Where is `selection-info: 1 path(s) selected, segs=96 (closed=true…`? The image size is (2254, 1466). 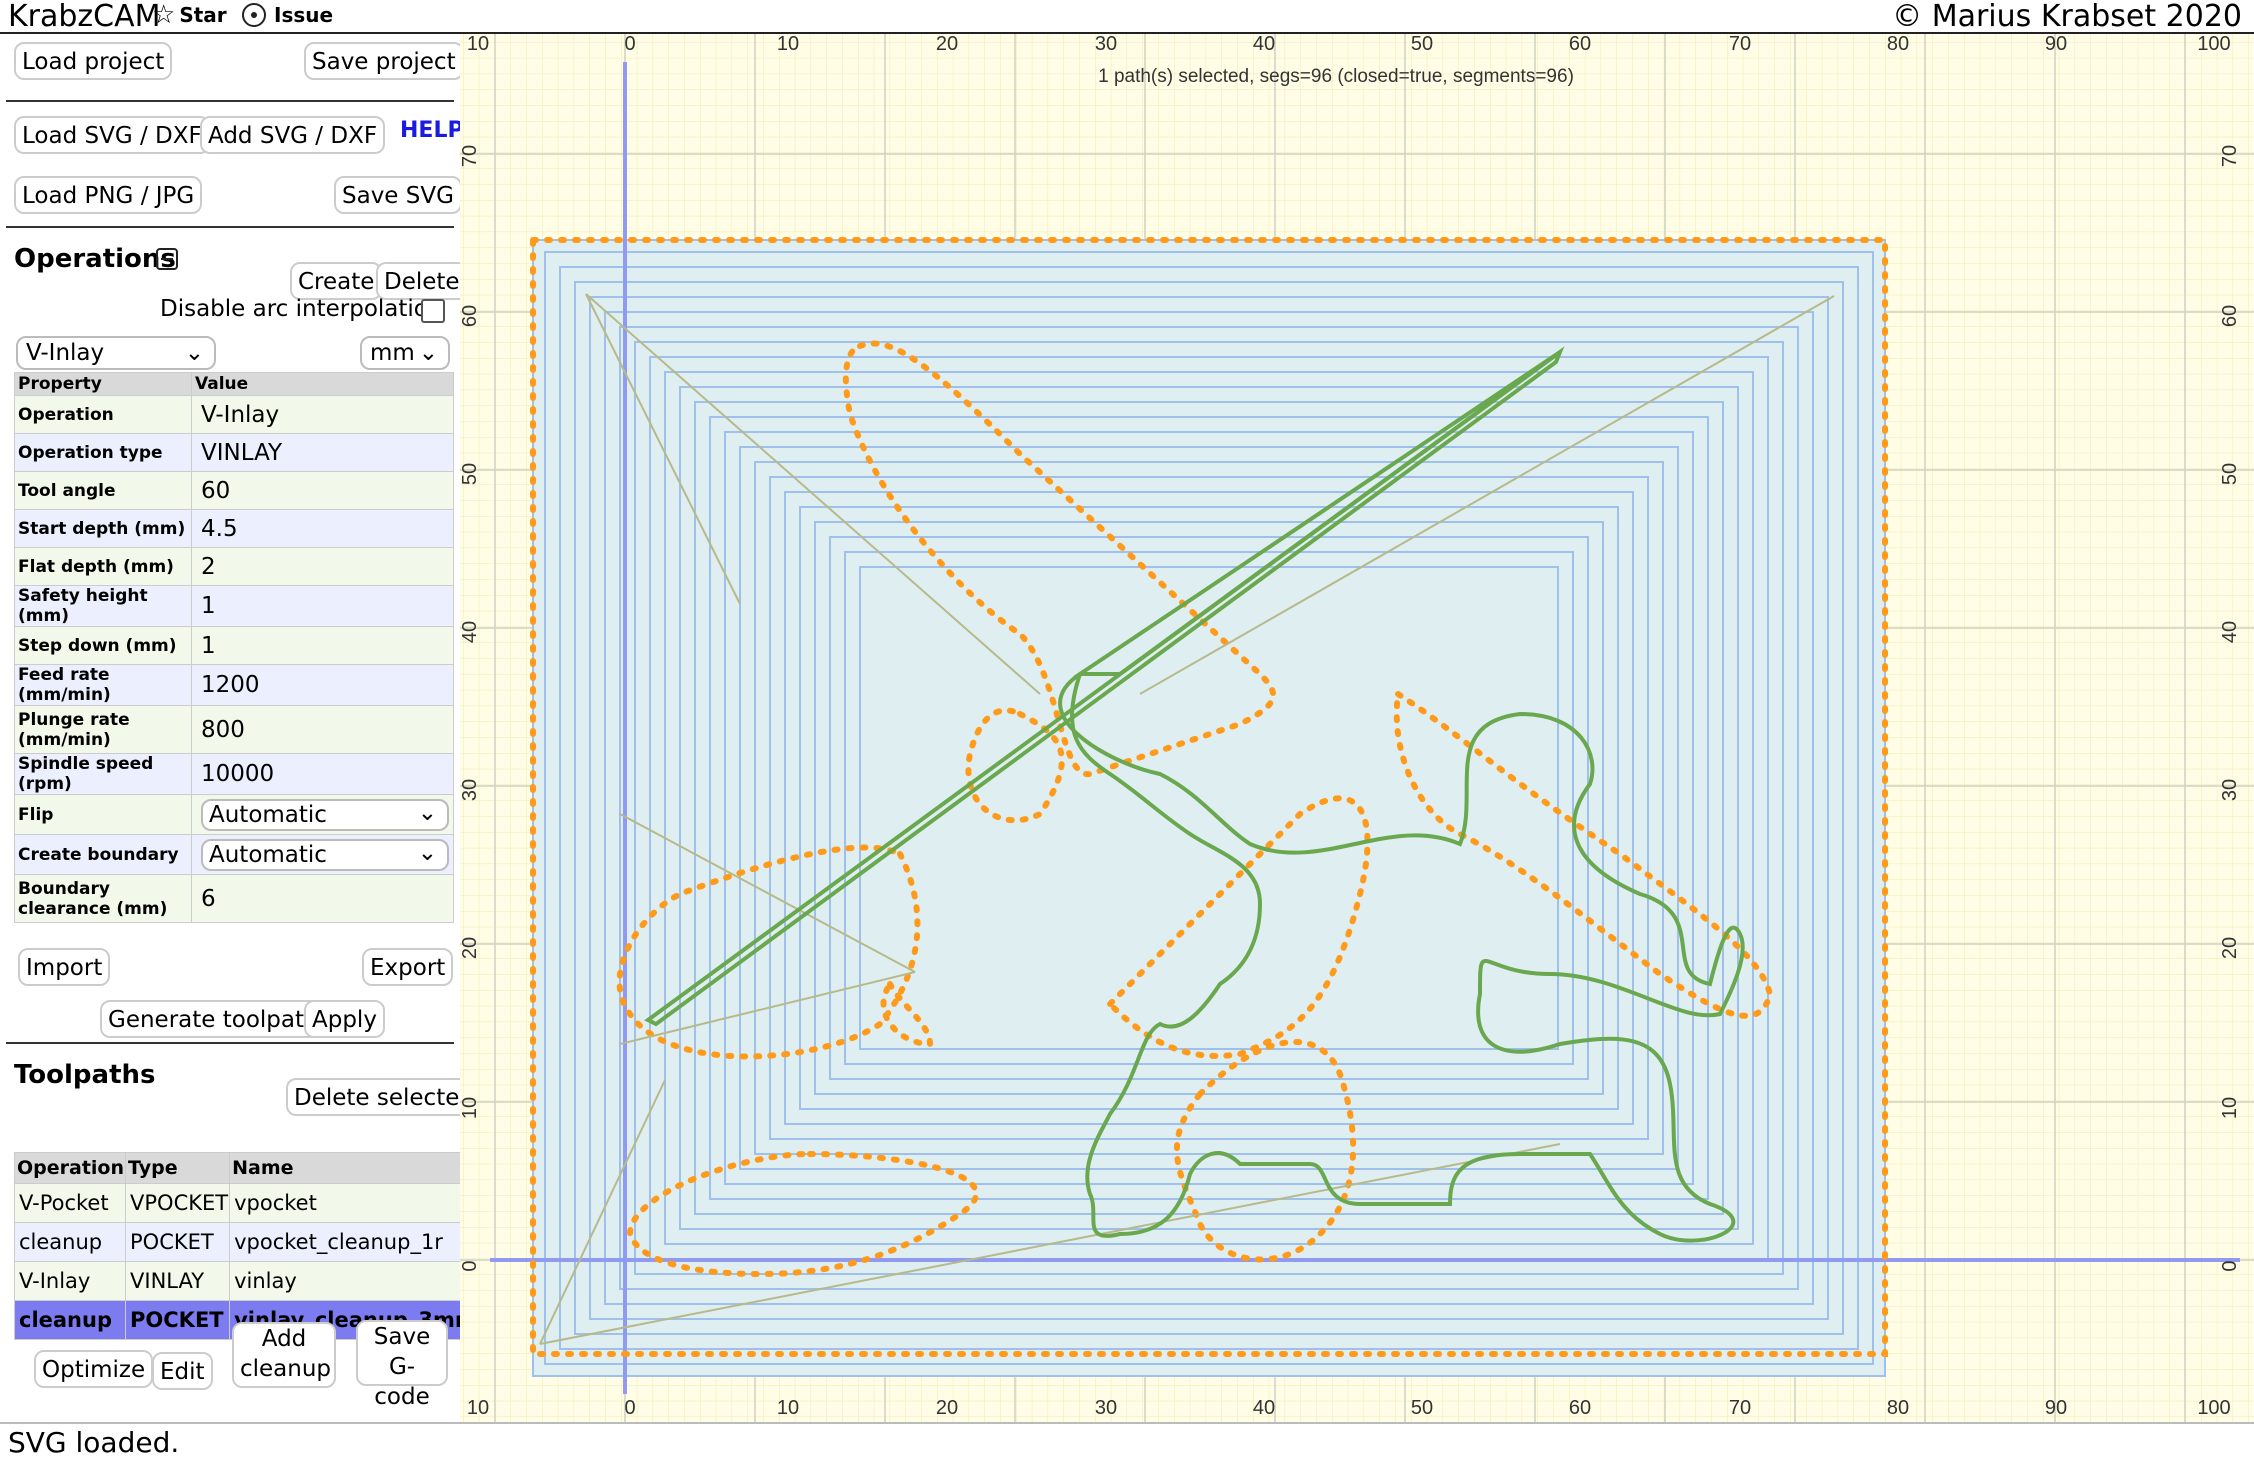 selection-info: 1 path(s) selected, segs=96 (closed=true… is located at coordinates (1336, 76).